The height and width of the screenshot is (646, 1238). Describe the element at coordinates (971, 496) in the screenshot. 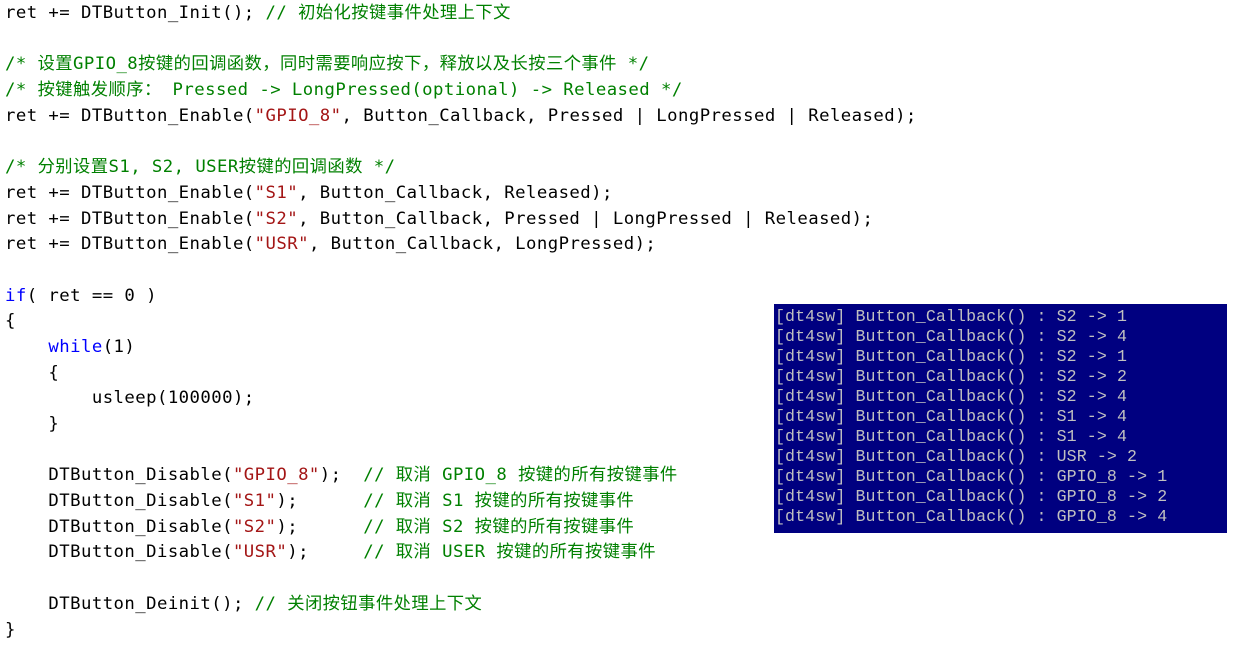

I see `terminal-line: [dt4sw] Button_Callback() : GPIO_8 -> 2` at that location.